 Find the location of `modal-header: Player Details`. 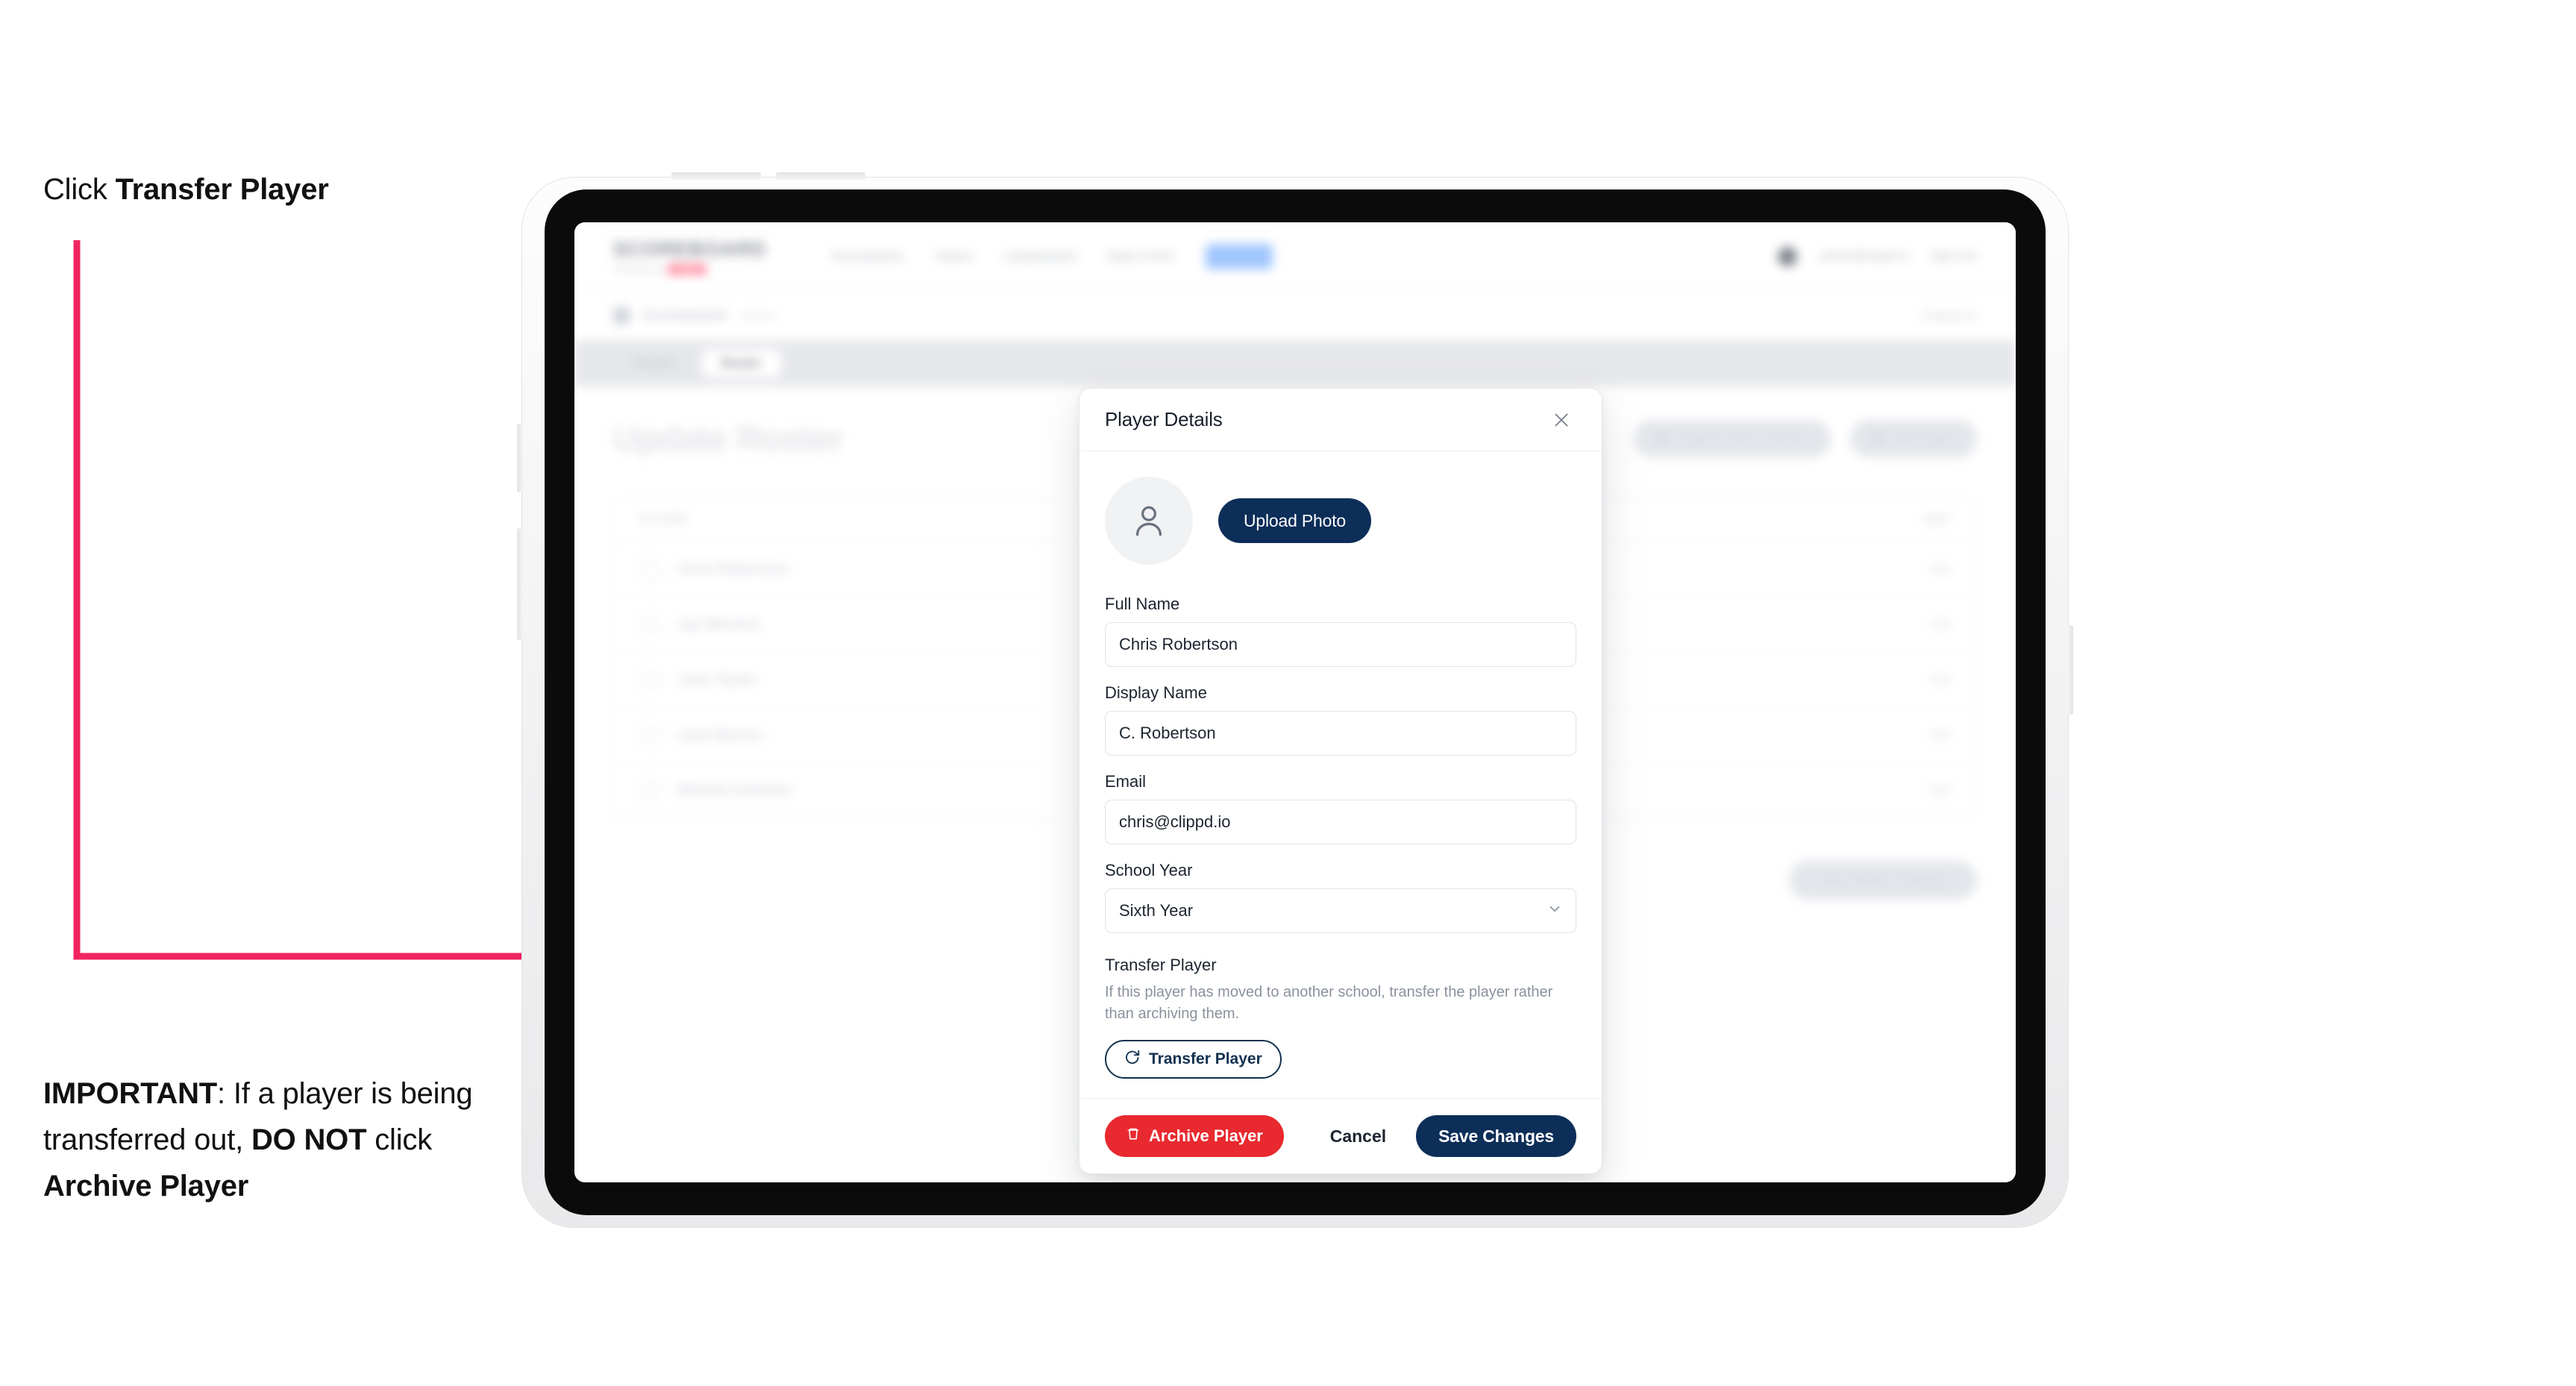

modal-header: Player Details is located at coordinates (1340, 420).